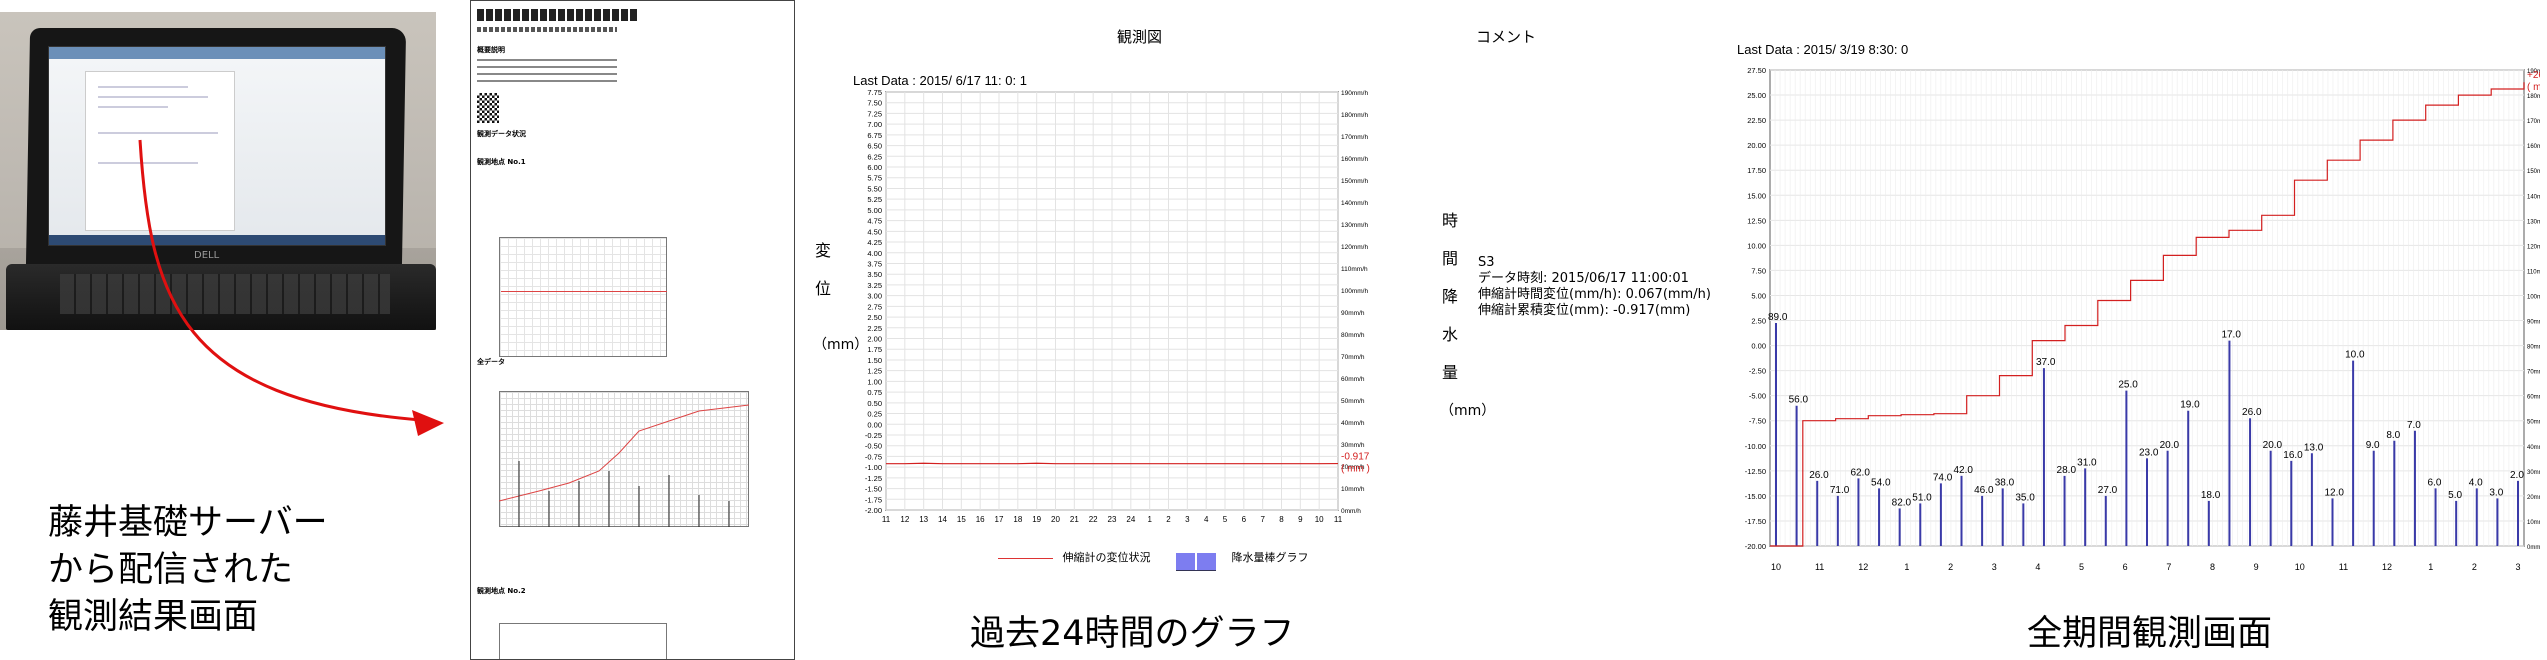 This screenshot has width=2547, height=660. What do you see at coordinates (873, 456) in the screenshot?
I see `chart24-ytick: -0.75` at bounding box center [873, 456].